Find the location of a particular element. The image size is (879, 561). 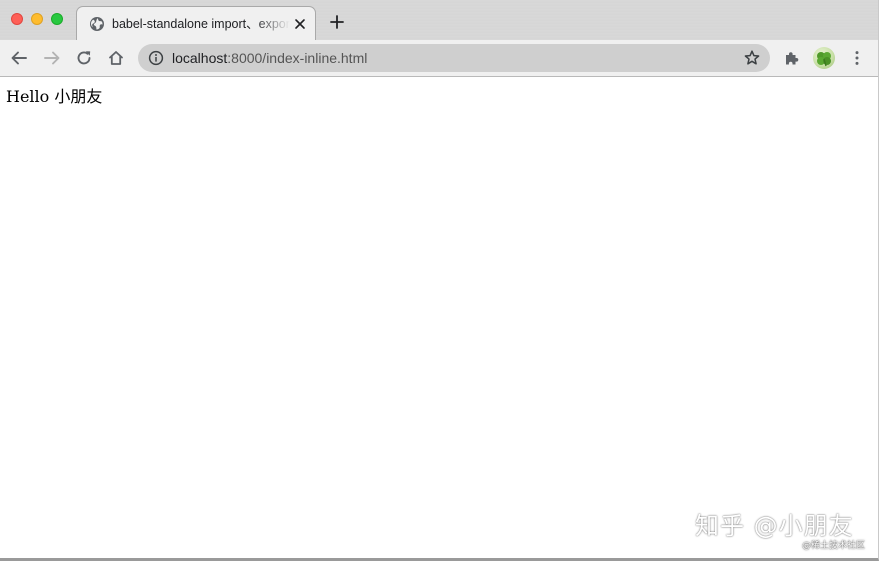

url-path: :8000/index-inline.html is located at coordinates (297, 58).